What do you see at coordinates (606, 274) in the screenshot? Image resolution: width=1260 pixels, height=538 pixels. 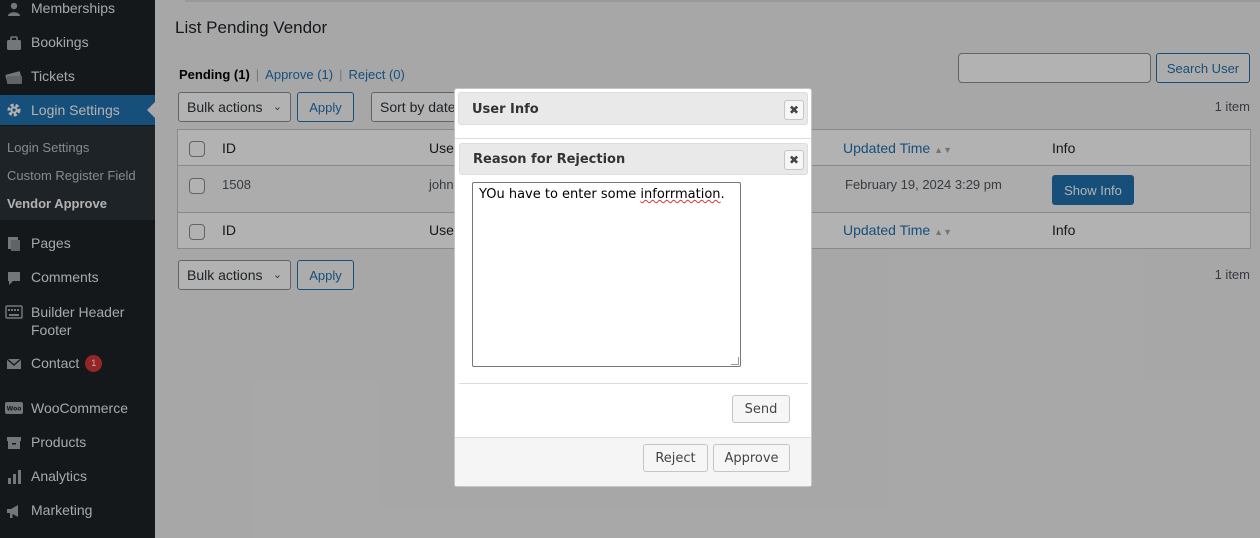 I see `rejection-reason-textarea: YOu have to enter some inforrmation.` at bounding box center [606, 274].